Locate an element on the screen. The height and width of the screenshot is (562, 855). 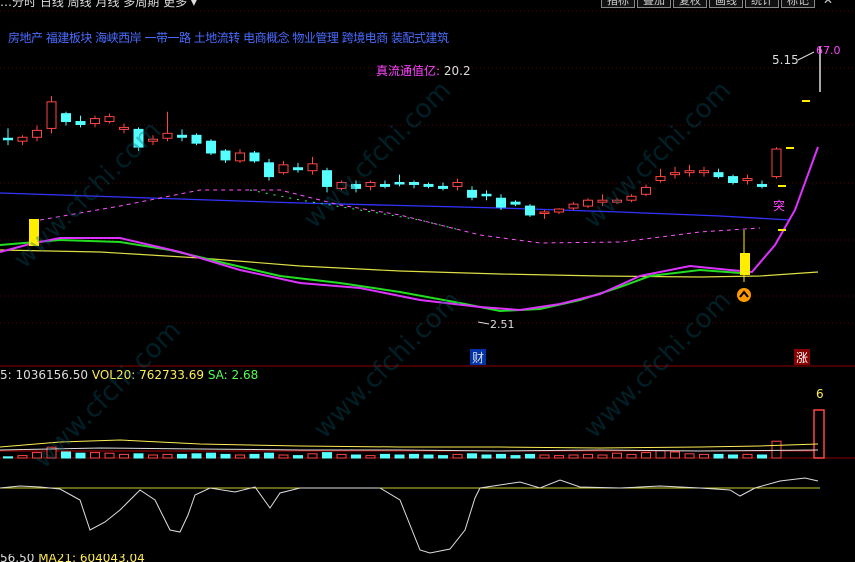
oscillator-line is located at coordinates (409, 515).